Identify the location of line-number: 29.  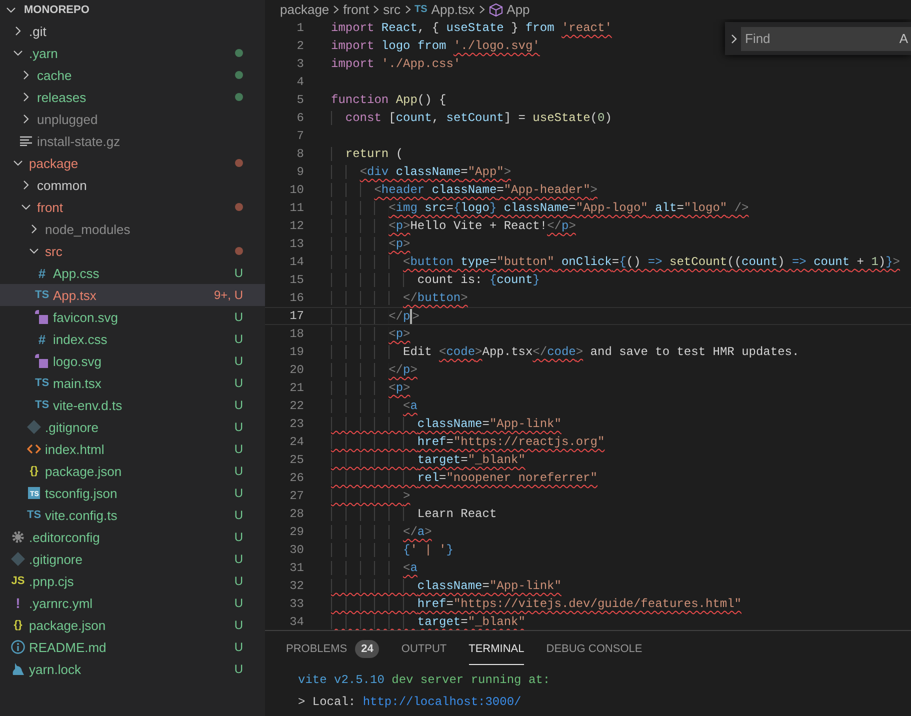
(296, 532).